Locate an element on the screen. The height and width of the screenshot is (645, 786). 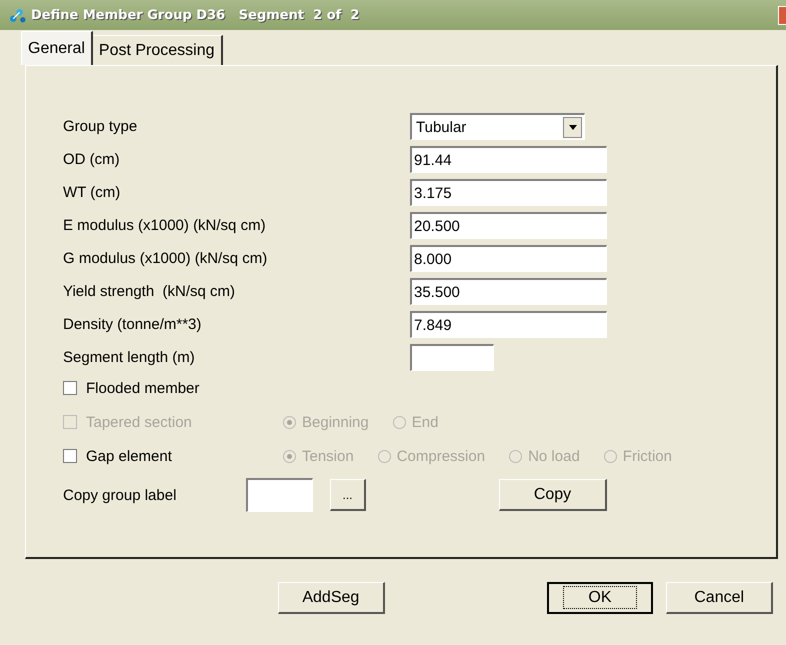
field-label: Copy group label is located at coordinates (120, 495).